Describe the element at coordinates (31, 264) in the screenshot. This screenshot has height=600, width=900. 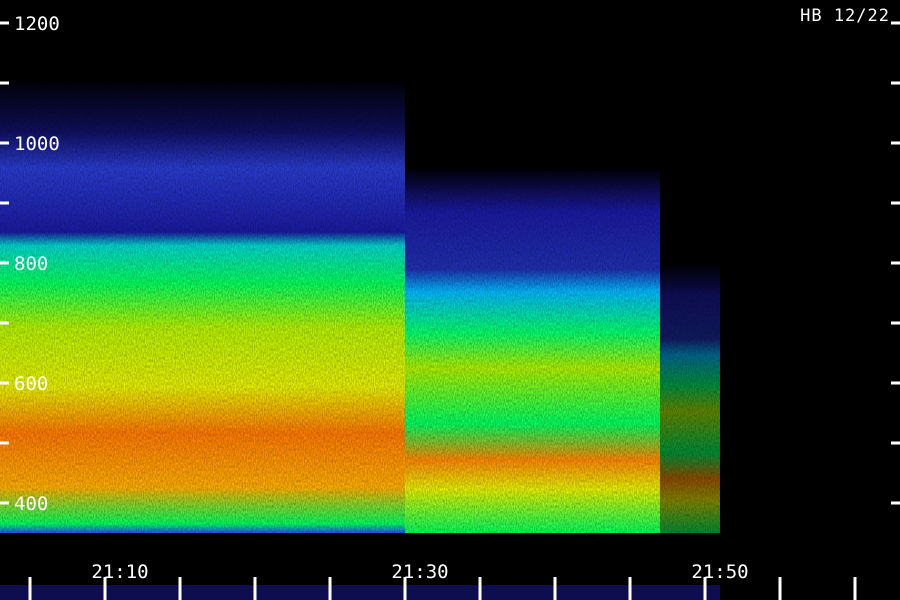
I see `y-tick-label: 800` at that location.